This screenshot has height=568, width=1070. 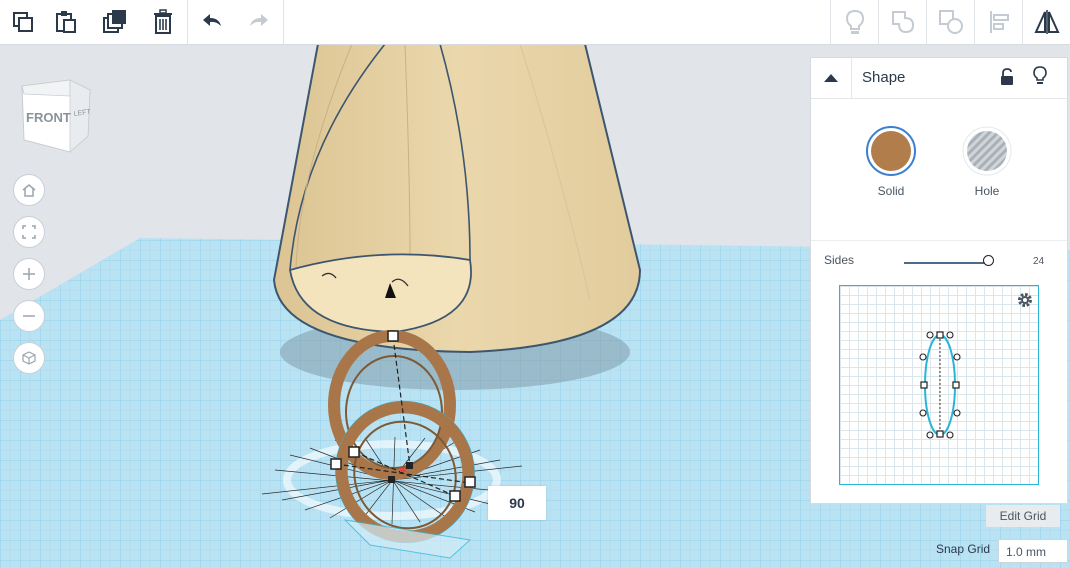 I want to click on minus-icon, so click(x=29, y=316).